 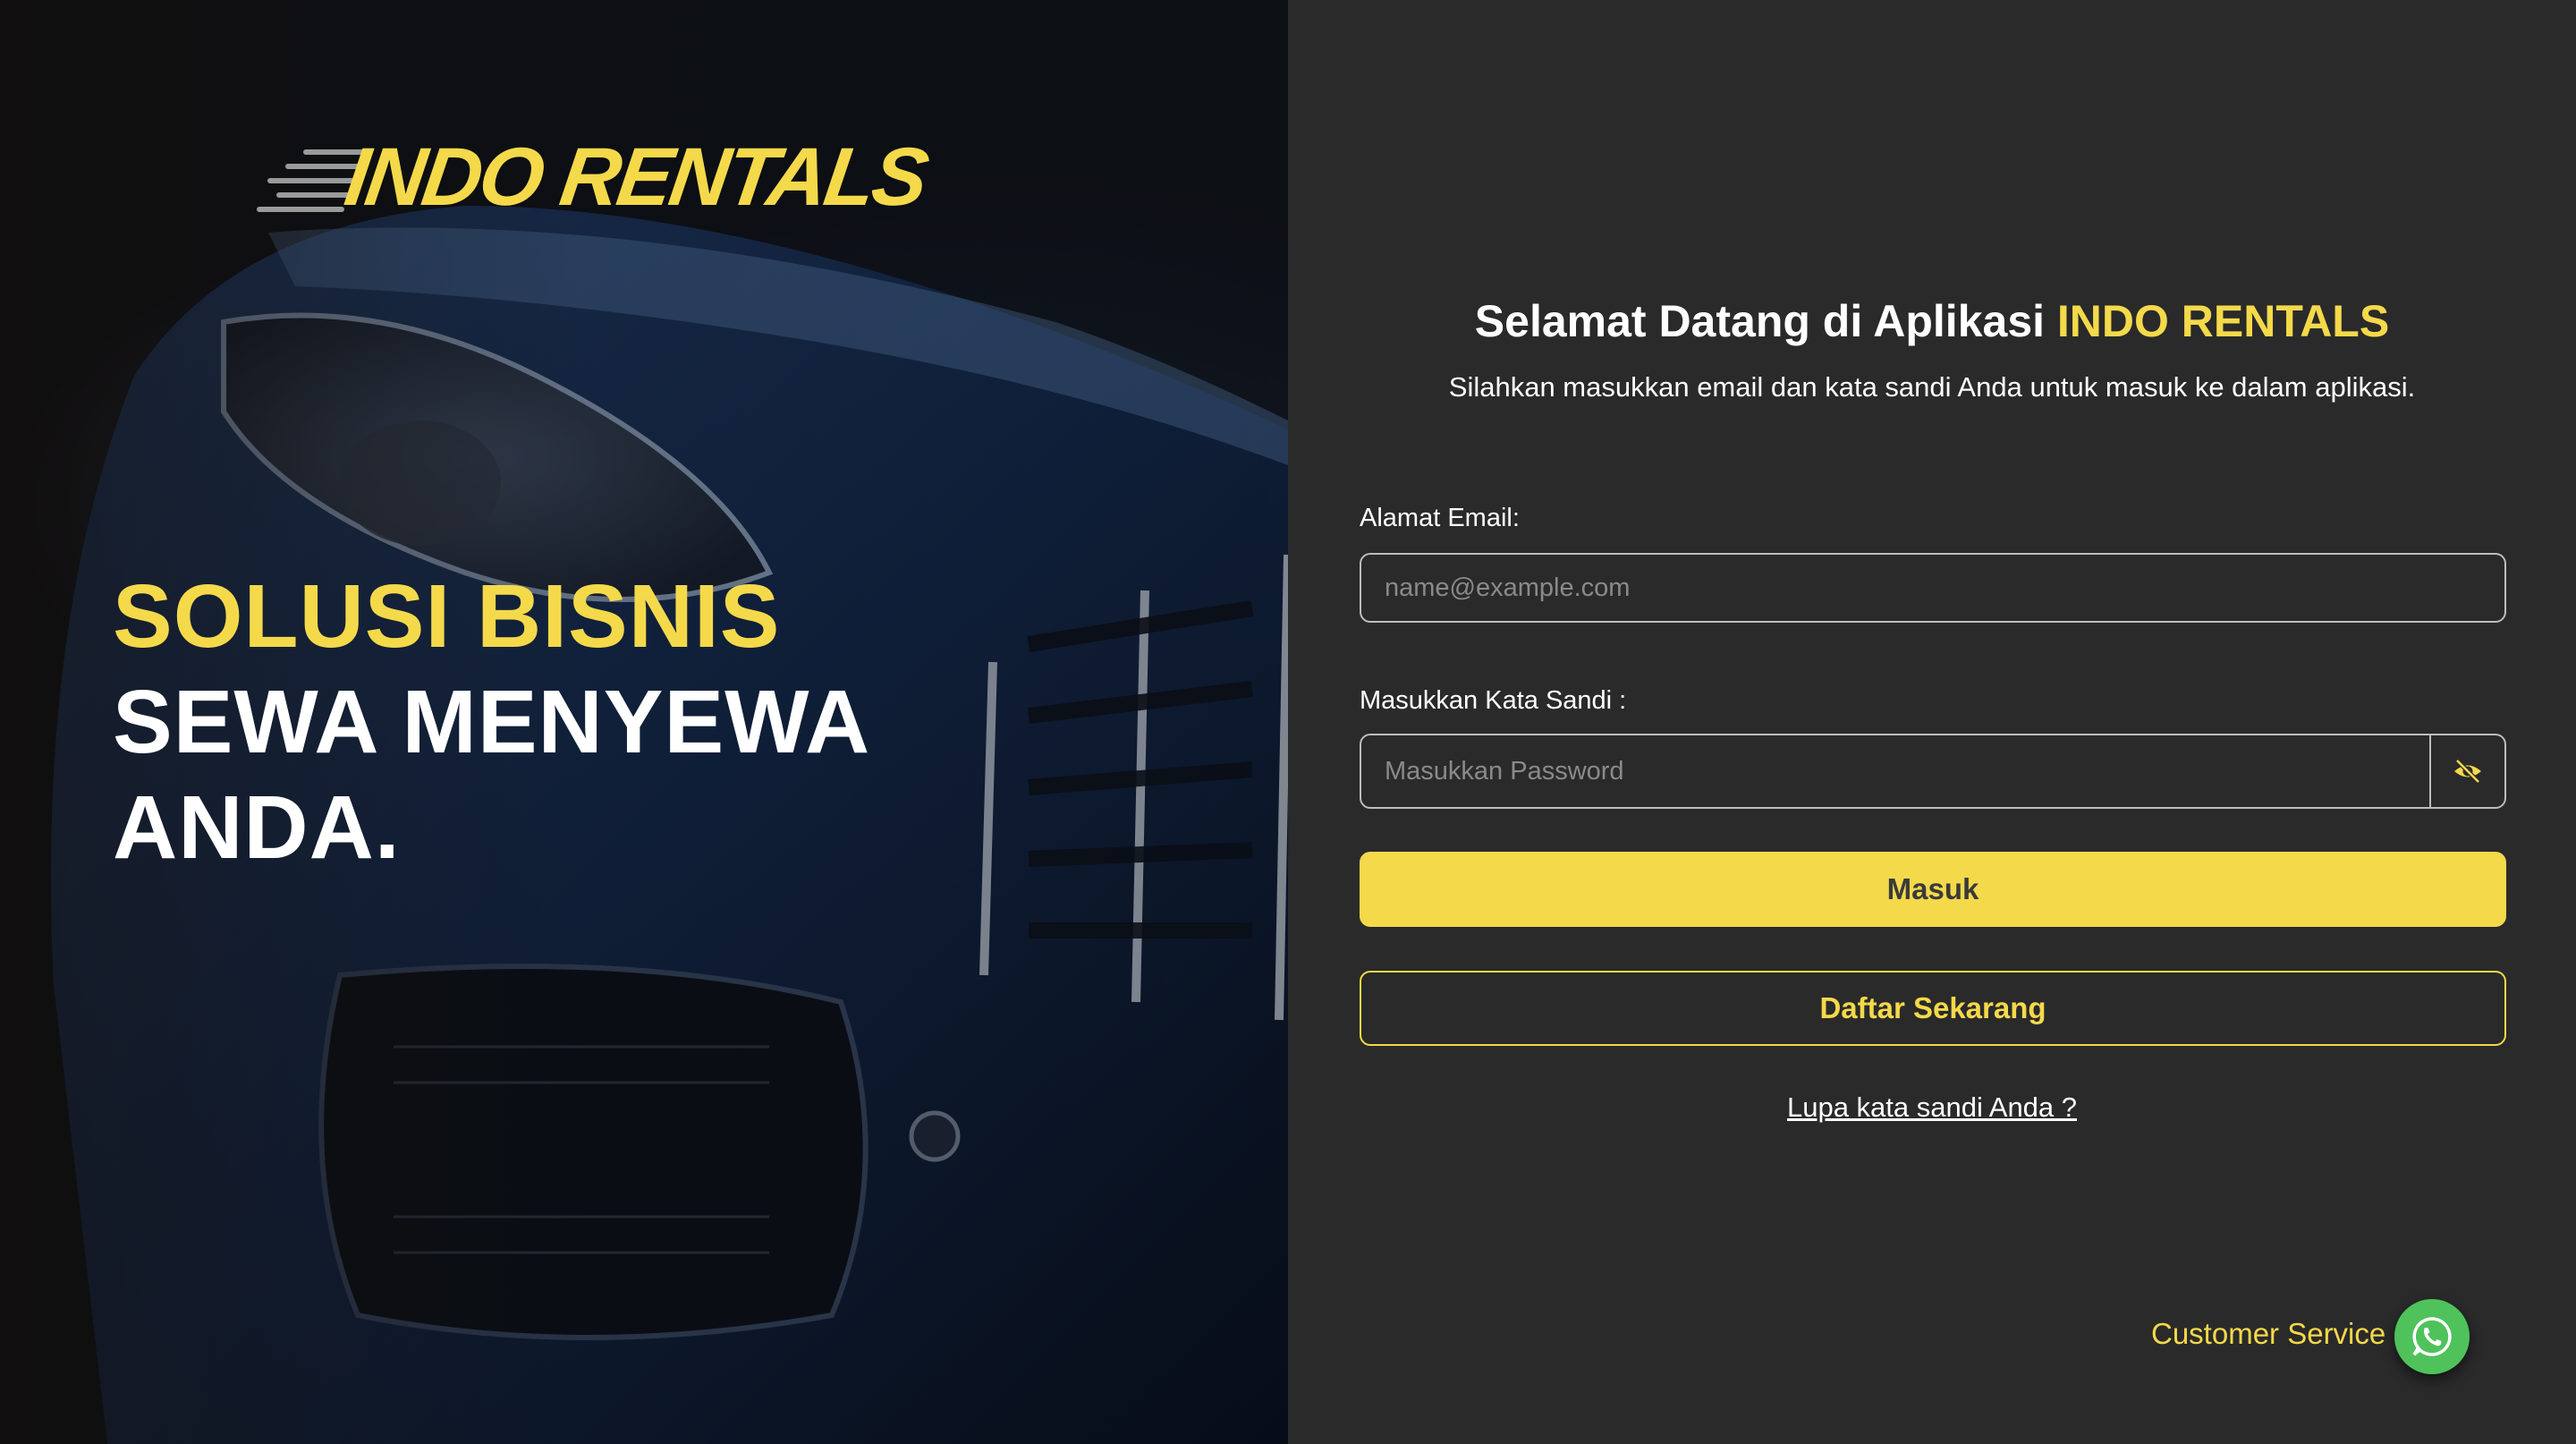 What do you see at coordinates (1933, 588) in the screenshot?
I see `email-field` at bounding box center [1933, 588].